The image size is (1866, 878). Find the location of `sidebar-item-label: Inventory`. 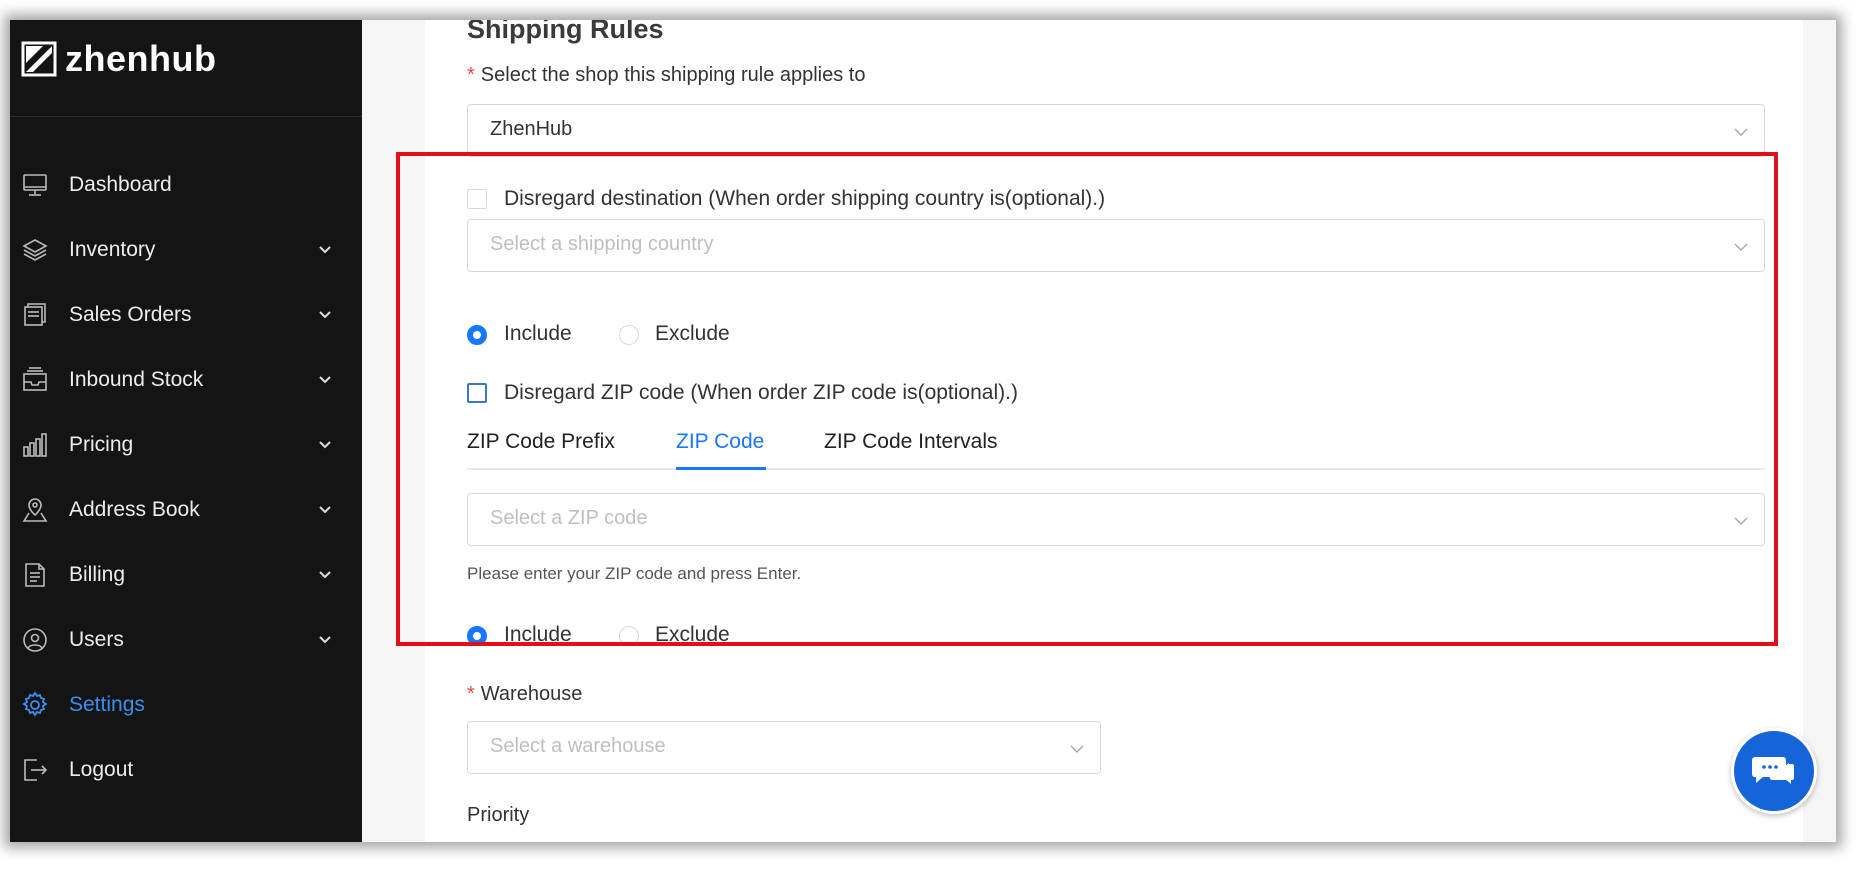

sidebar-item-label: Inventory is located at coordinates (112, 249).